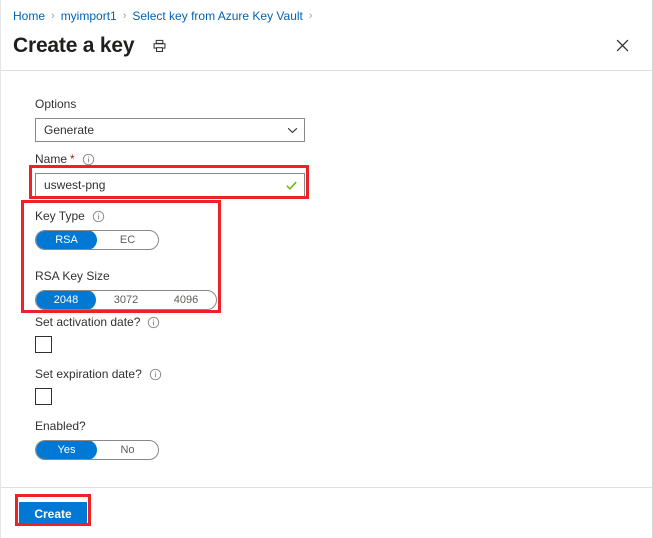  I want to click on set-expiration-date-group: Set expiration date?, so click(98, 385).